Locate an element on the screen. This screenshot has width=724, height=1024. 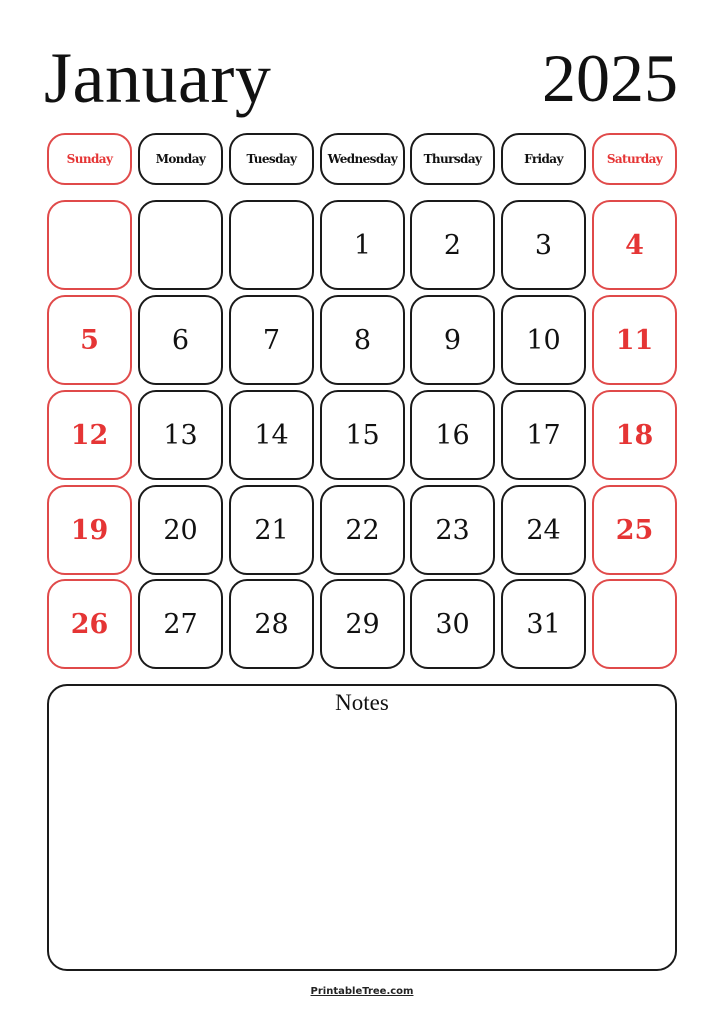
day-cell-6: 6 is located at coordinates (180, 340).